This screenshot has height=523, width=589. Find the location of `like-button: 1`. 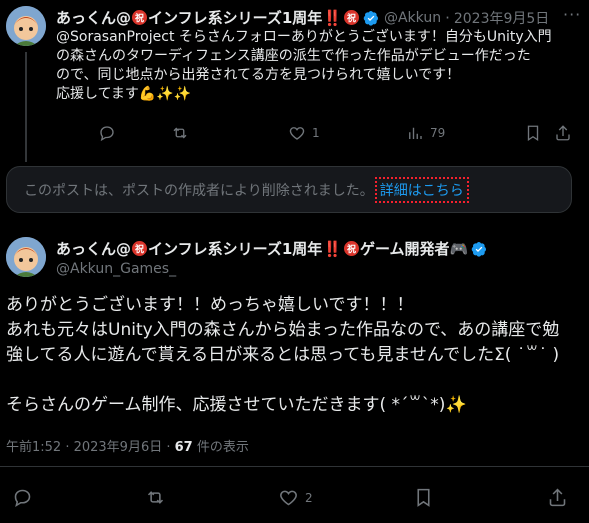

like-button: 1 is located at coordinates (304, 133).